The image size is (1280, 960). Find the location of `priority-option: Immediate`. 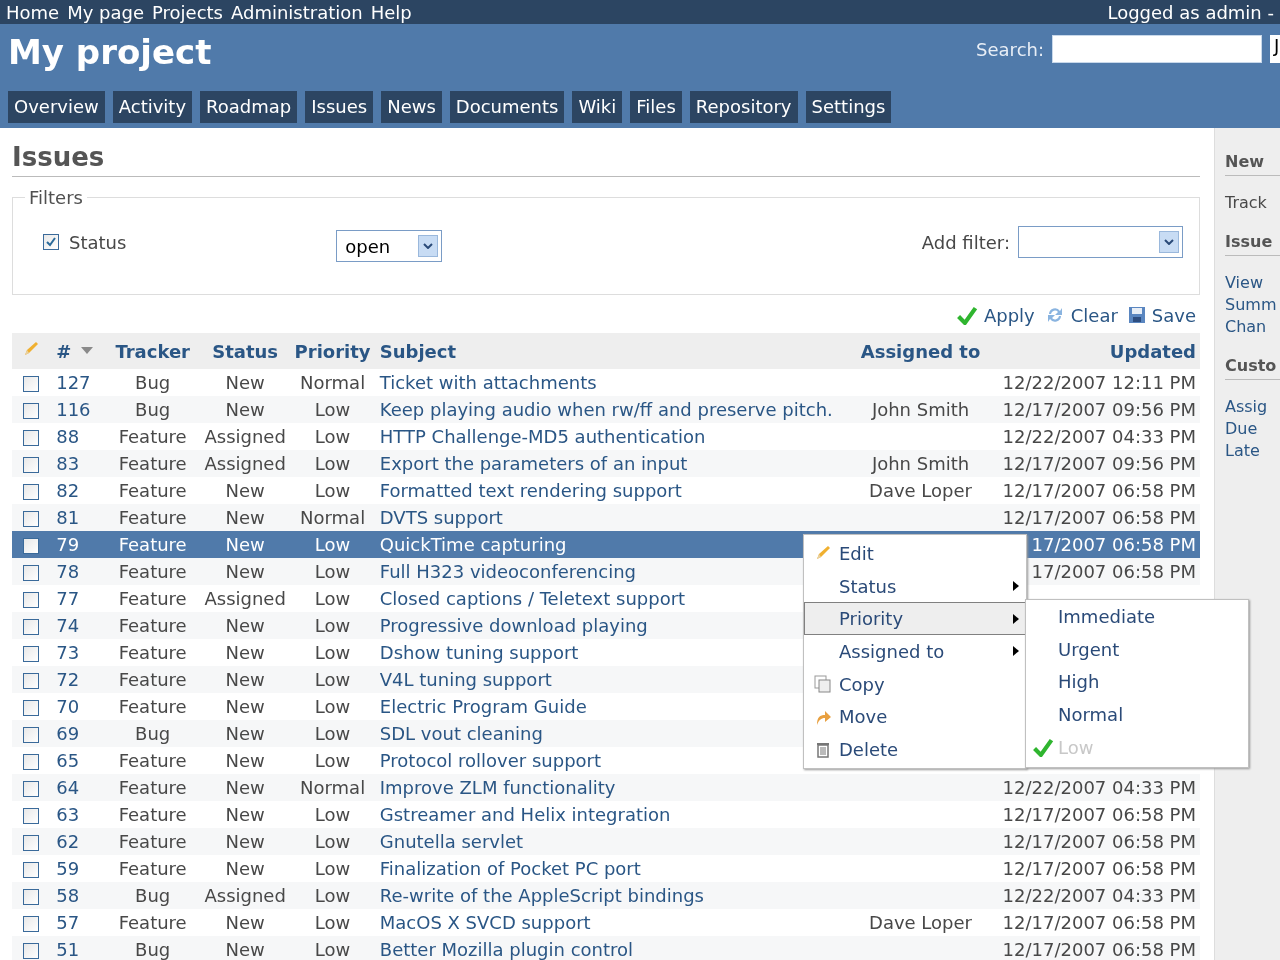

priority-option: Immediate is located at coordinates (1137, 616).